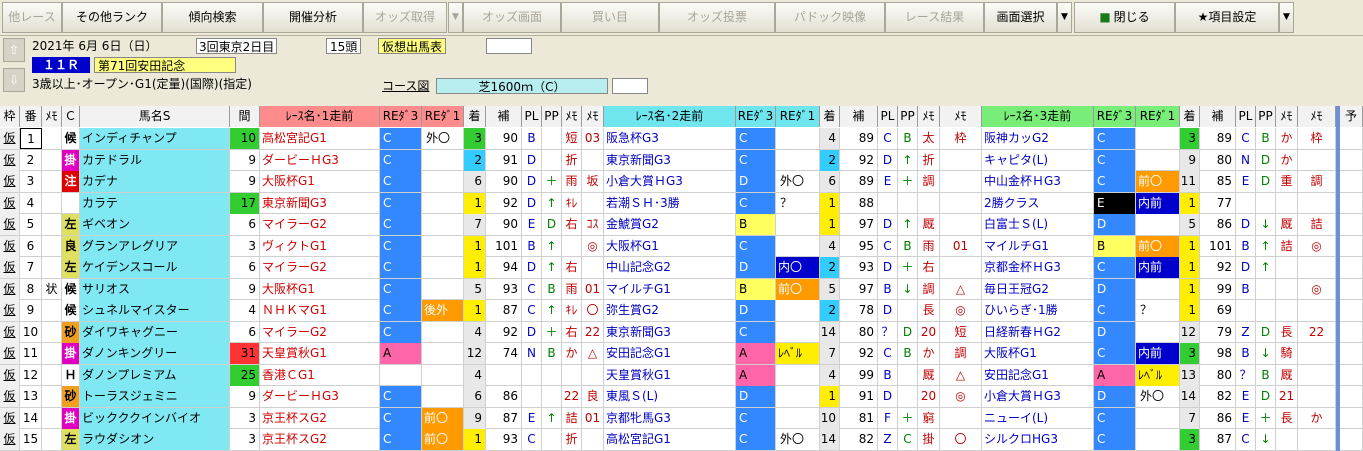 The height and width of the screenshot is (451, 1363). I want to click on col-header-waku: 枠, so click(10, 116).